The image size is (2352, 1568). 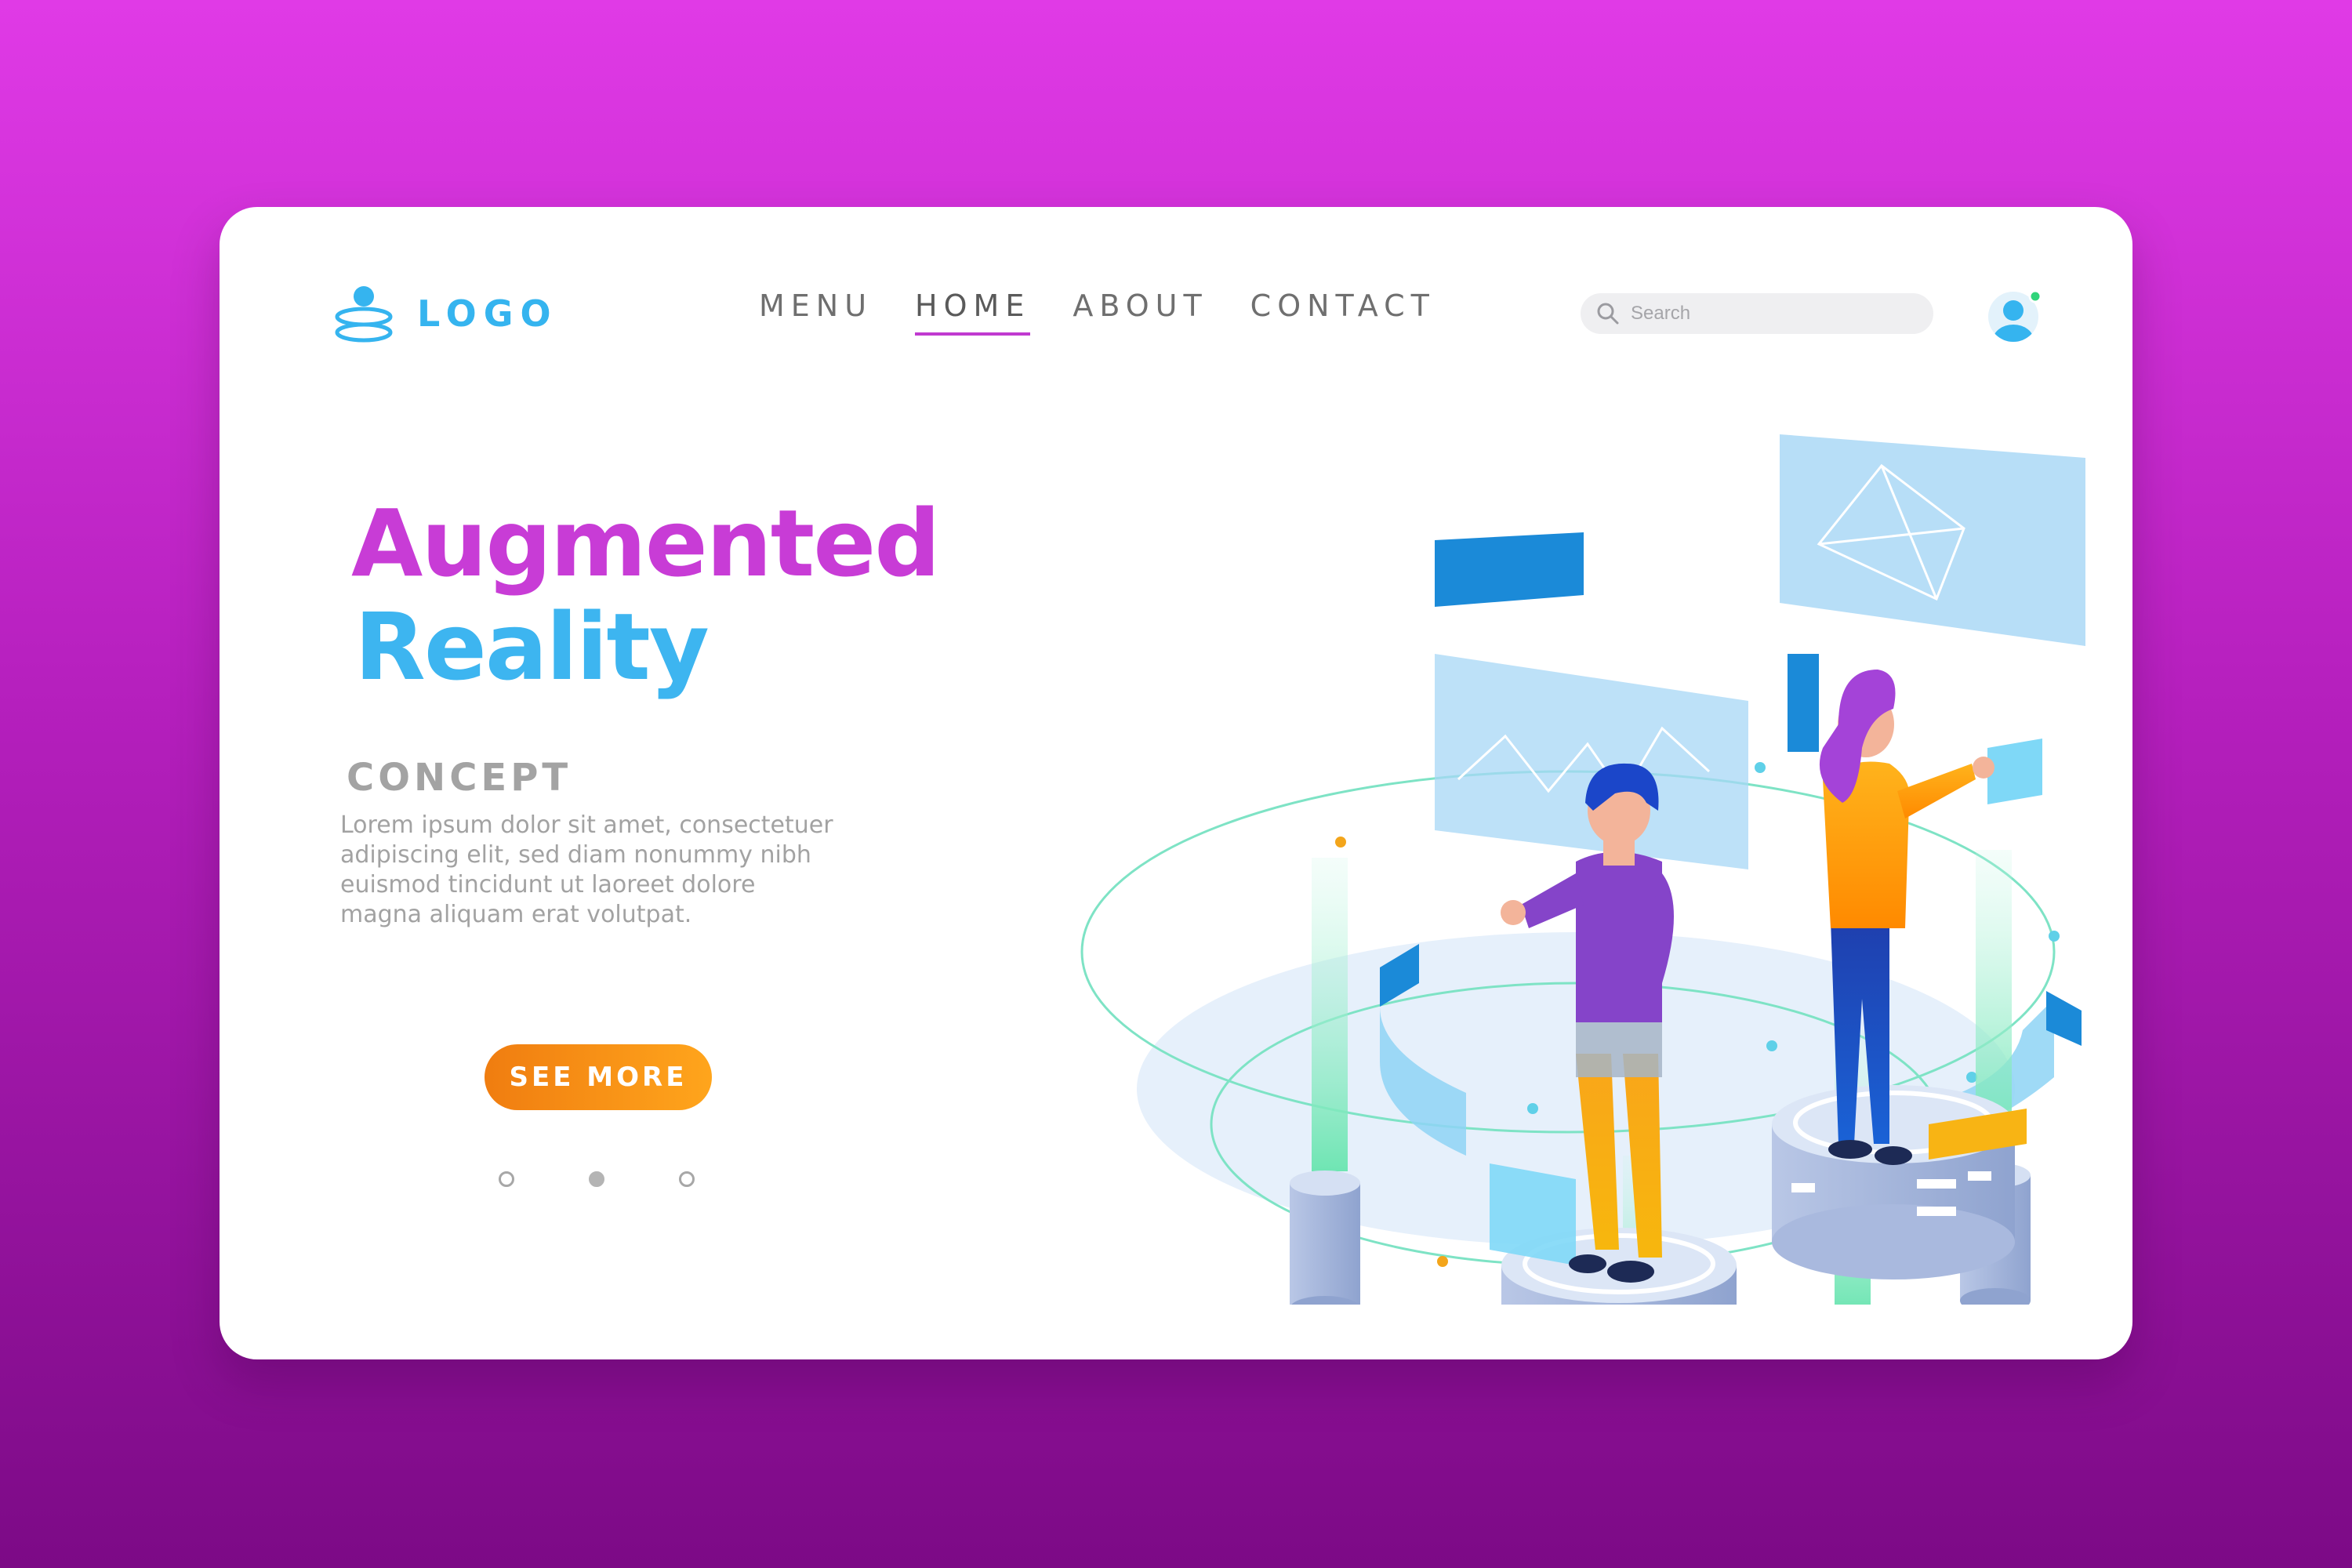 I want to click on user-avatar-icon, so click(x=2015, y=315).